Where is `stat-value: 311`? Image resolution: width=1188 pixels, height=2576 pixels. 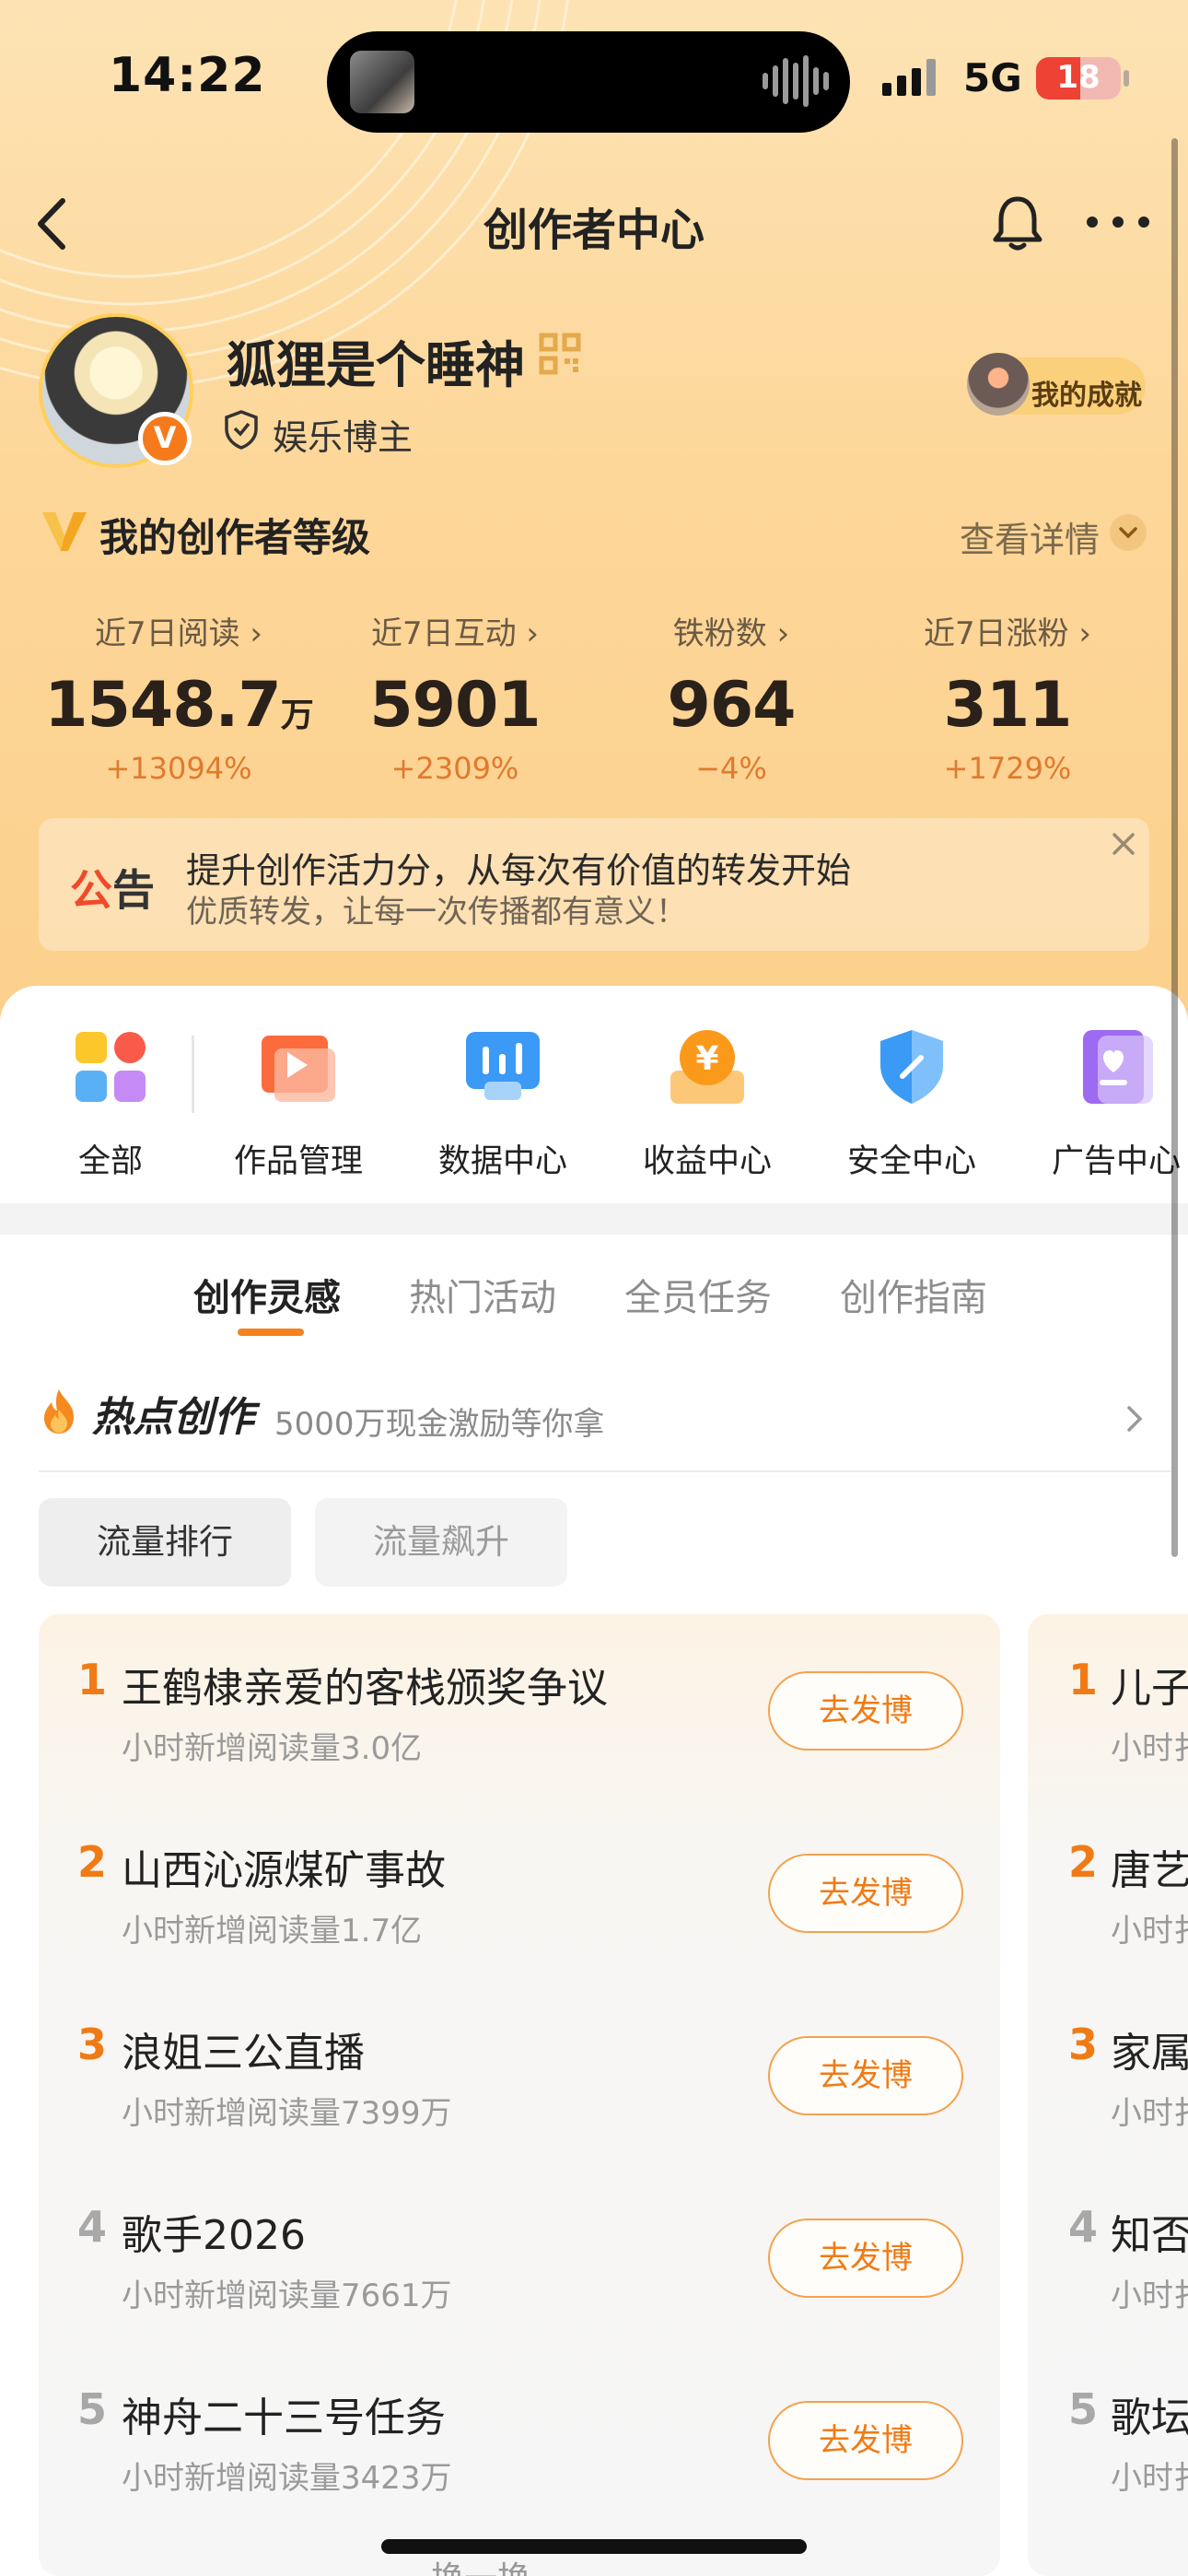 stat-value: 311 is located at coordinates (1008, 705).